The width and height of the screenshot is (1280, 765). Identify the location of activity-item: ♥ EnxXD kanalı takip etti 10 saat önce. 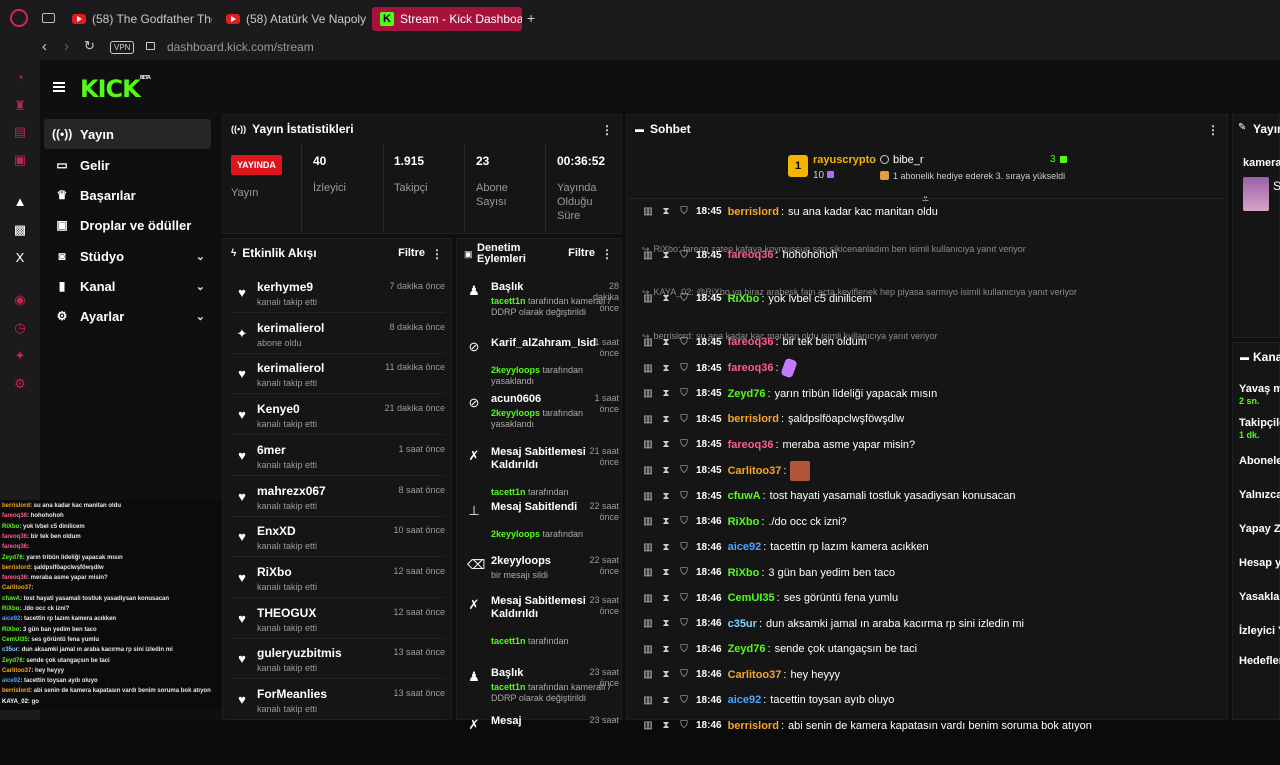
(338, 538).